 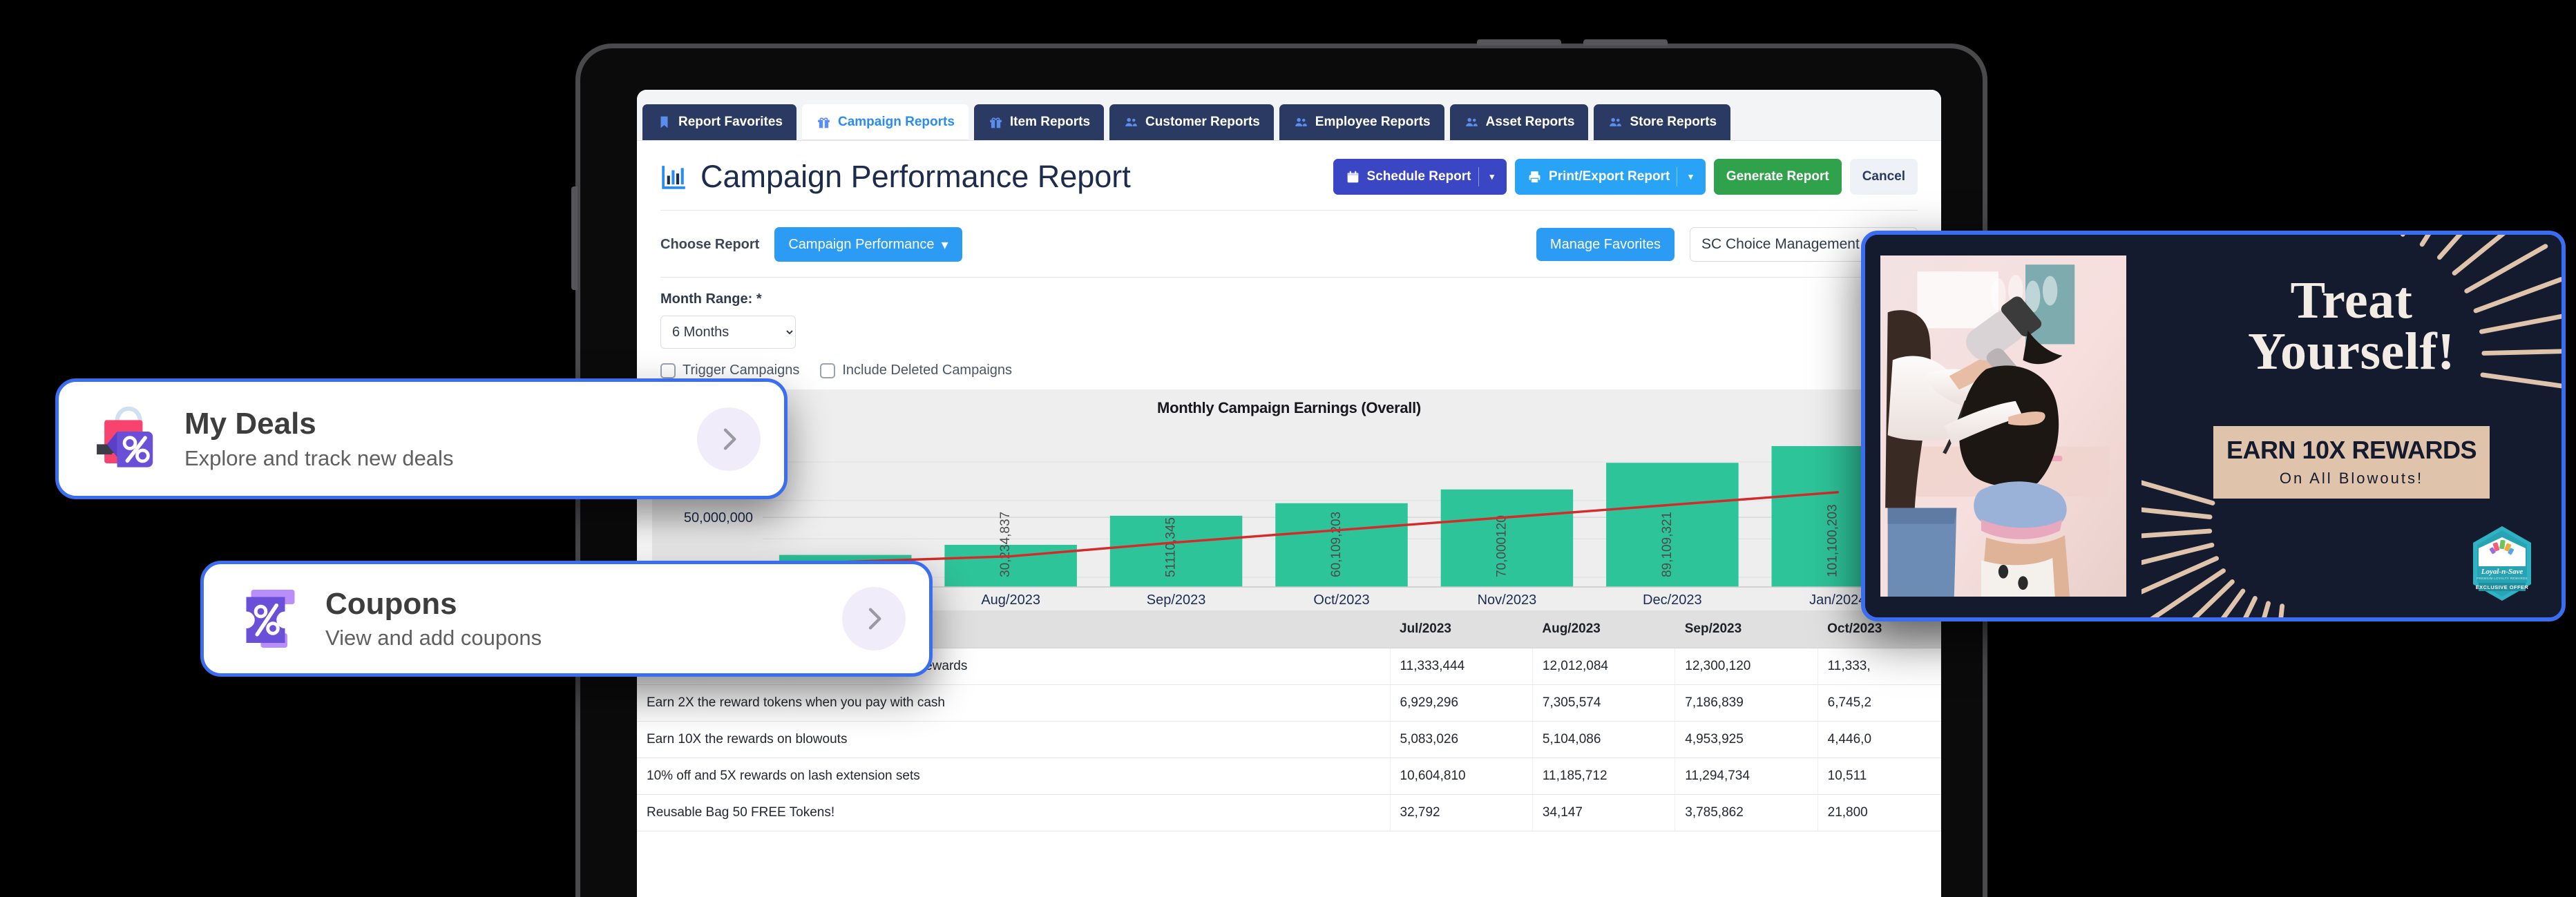 What do you see at coordinates (1604, 776) in the screenshot?
I see `cell-value: 11,185,712` at bounding box center [1604, 776].